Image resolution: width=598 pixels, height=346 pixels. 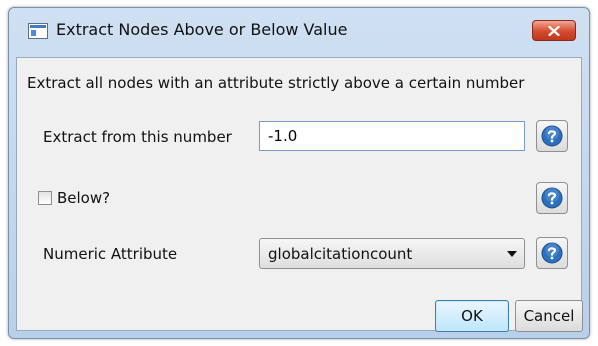 What do you see at coordinates (472, 316) in the screenshot?
I see `ok-button: OK` at bounding box center [472, 316].